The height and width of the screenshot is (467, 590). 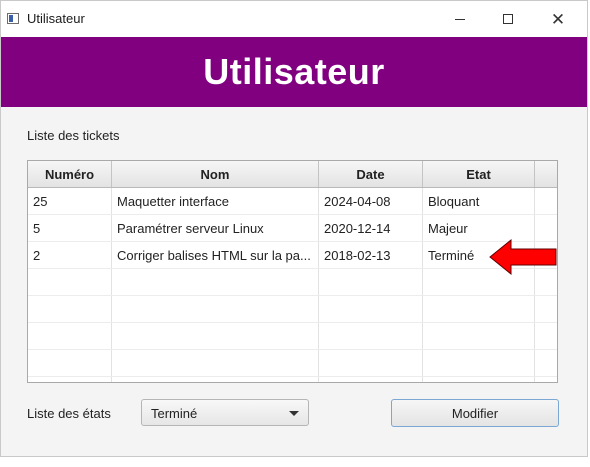 I want to click on close-icon: ✕, so click(x=558, y=19).